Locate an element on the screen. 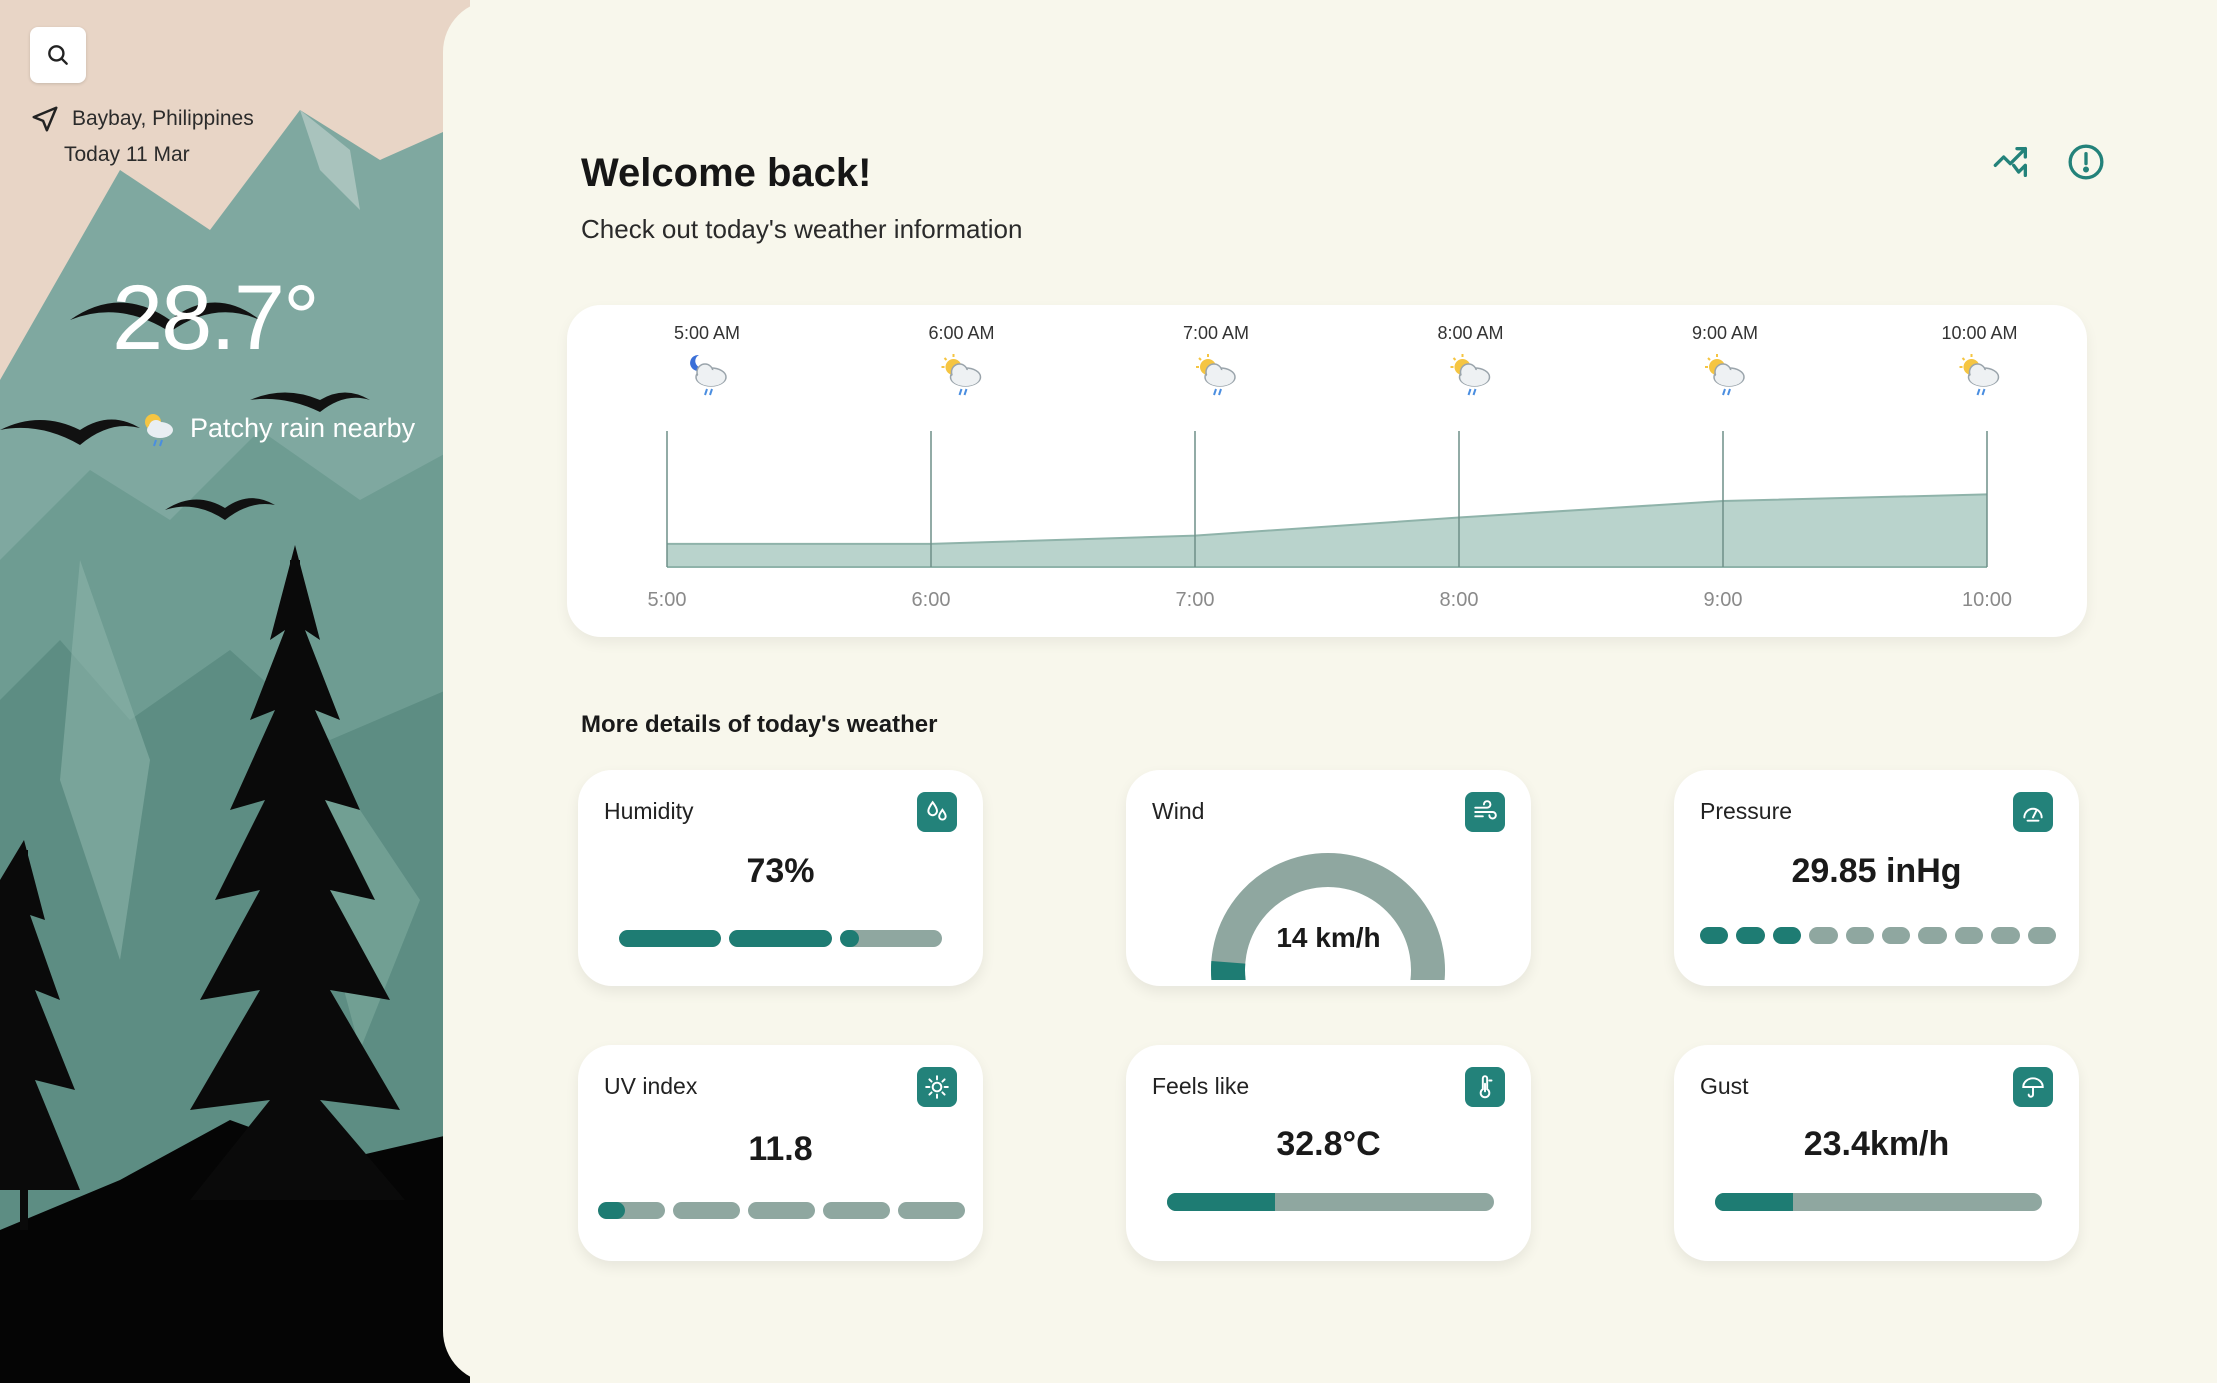 This screenshot has width=2217, height=1383. x-tick-label: 9:00 is located at coordinates (1723, 600).